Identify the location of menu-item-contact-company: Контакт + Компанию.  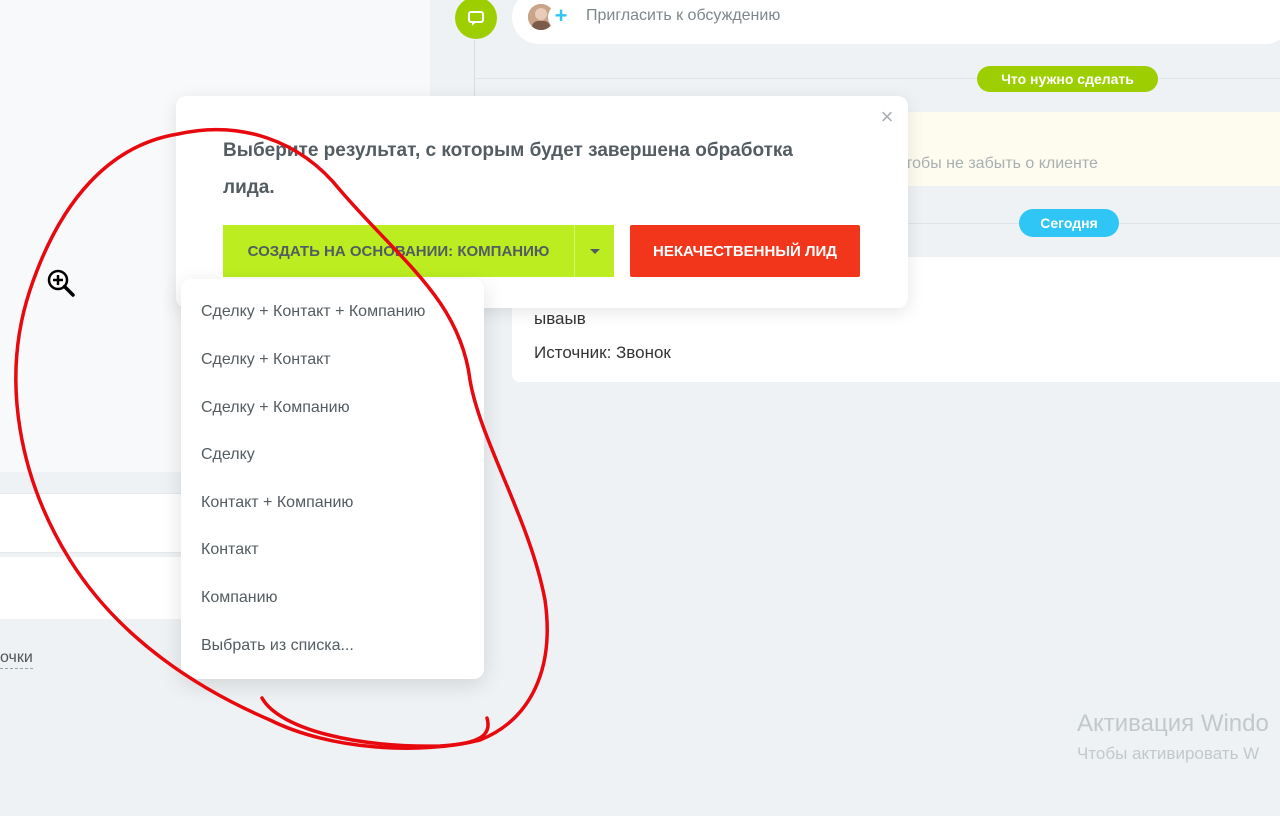
(341, 503).